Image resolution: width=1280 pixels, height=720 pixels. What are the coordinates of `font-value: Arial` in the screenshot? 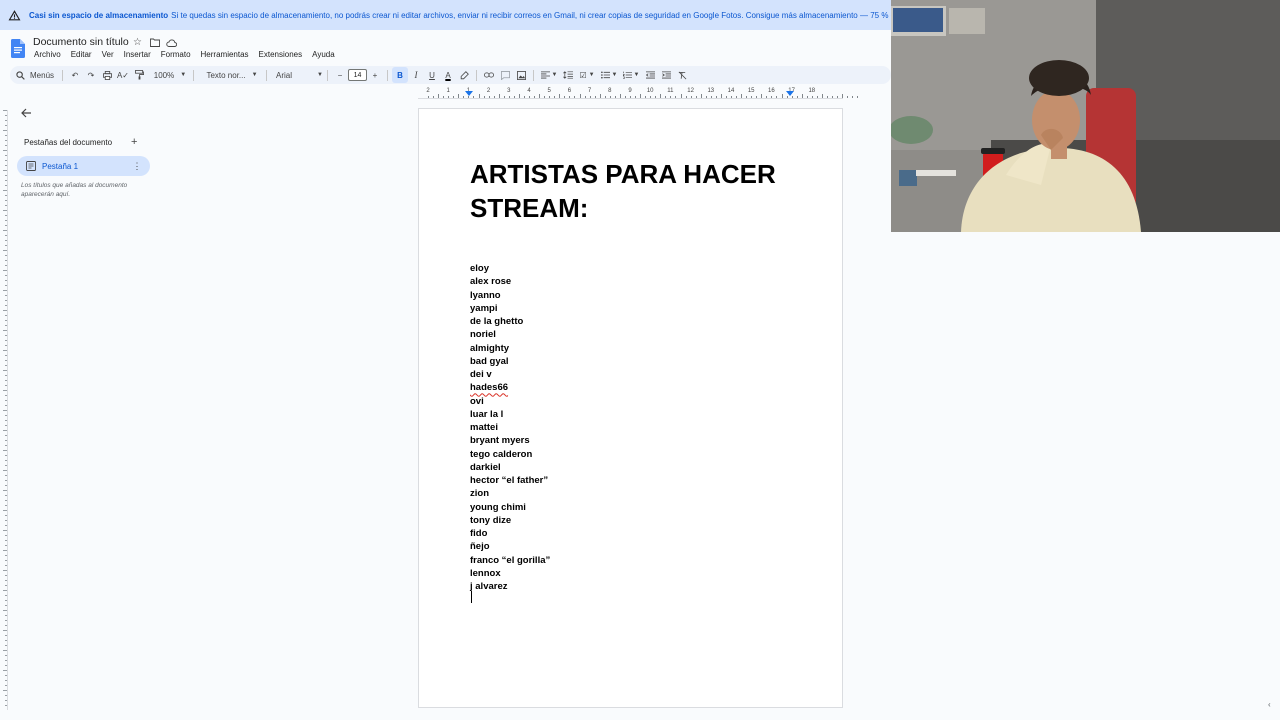 It's located at (284, 75).